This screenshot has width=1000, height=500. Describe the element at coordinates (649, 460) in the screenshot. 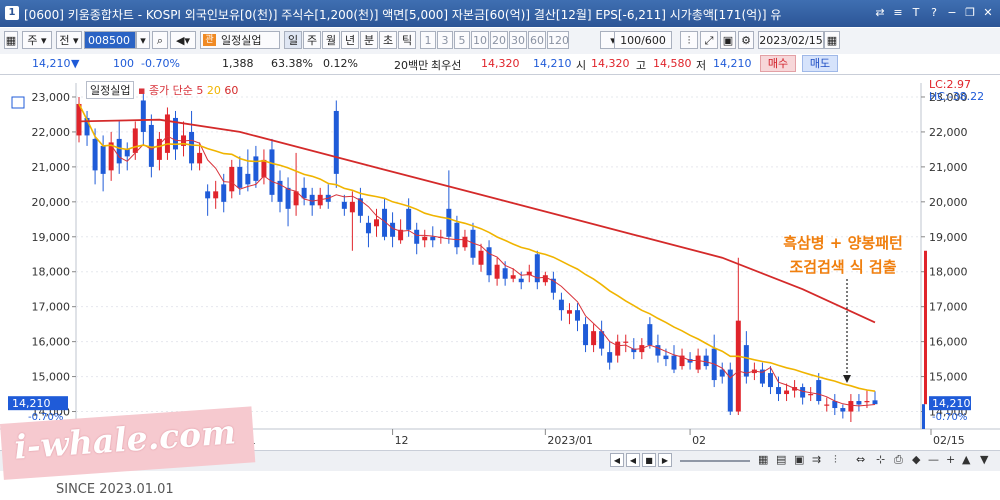

I see `stop-icon: ■` at that location.